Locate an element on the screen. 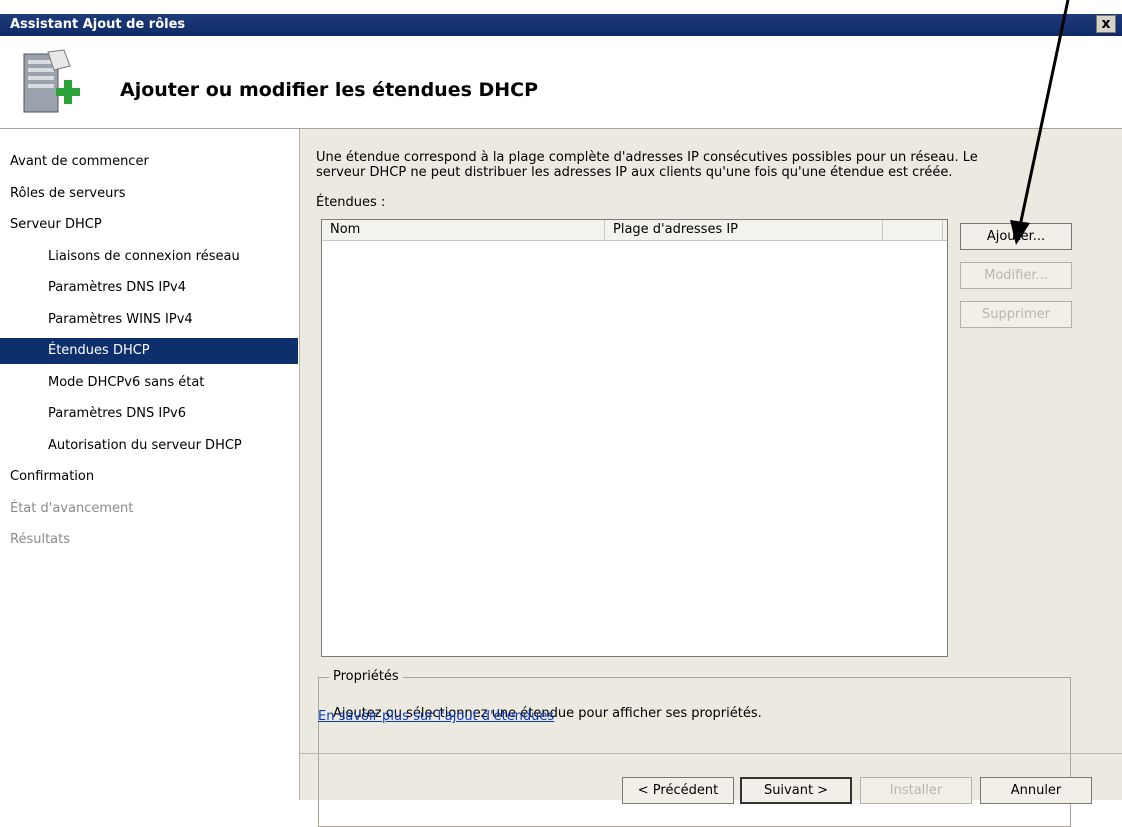 The width and height of the screenshot is (1122, 827). nav-item-liaisons: Liaisons de connexion réseau is located at coordinates (149, 257).